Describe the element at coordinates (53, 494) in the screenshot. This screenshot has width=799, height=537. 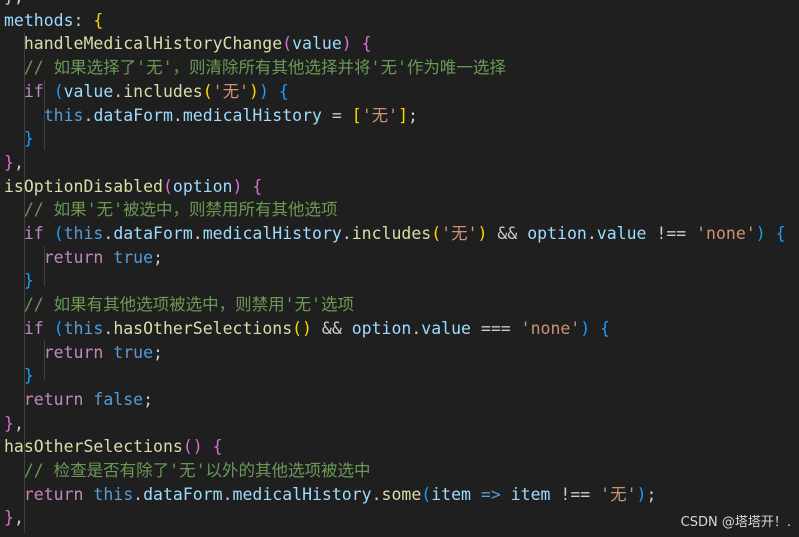
I see `code-token: return` at that location.